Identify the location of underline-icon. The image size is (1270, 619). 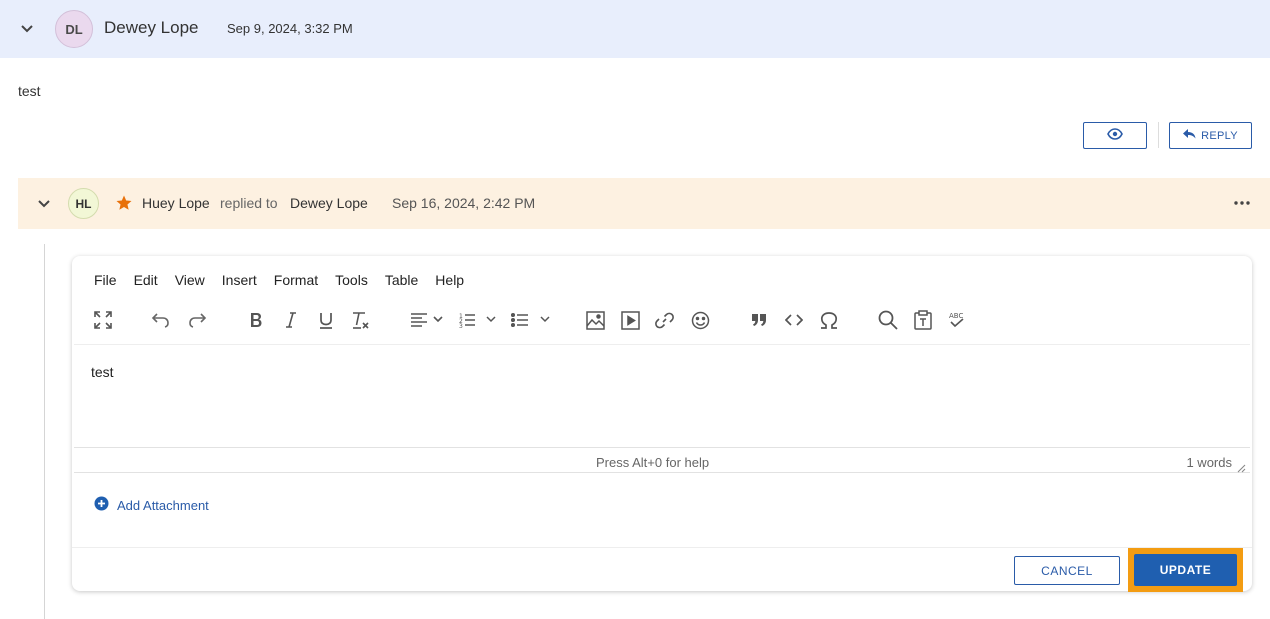
(326, 320).